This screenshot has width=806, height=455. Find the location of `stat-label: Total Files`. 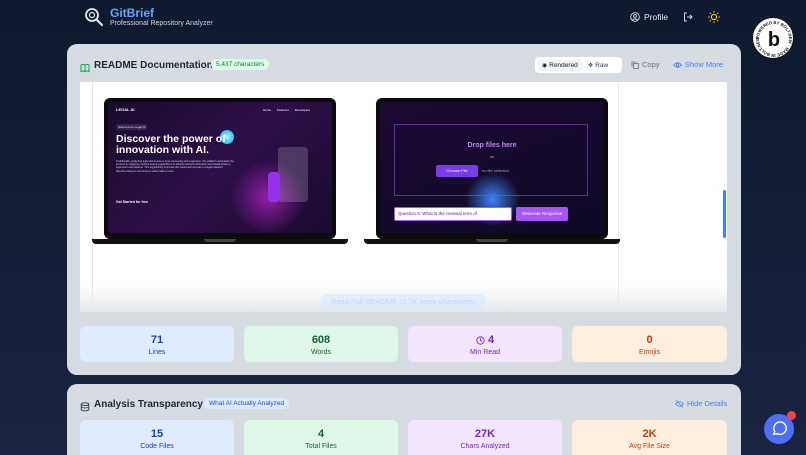

stat-label: Total Files is located at coordinates (321, 446).